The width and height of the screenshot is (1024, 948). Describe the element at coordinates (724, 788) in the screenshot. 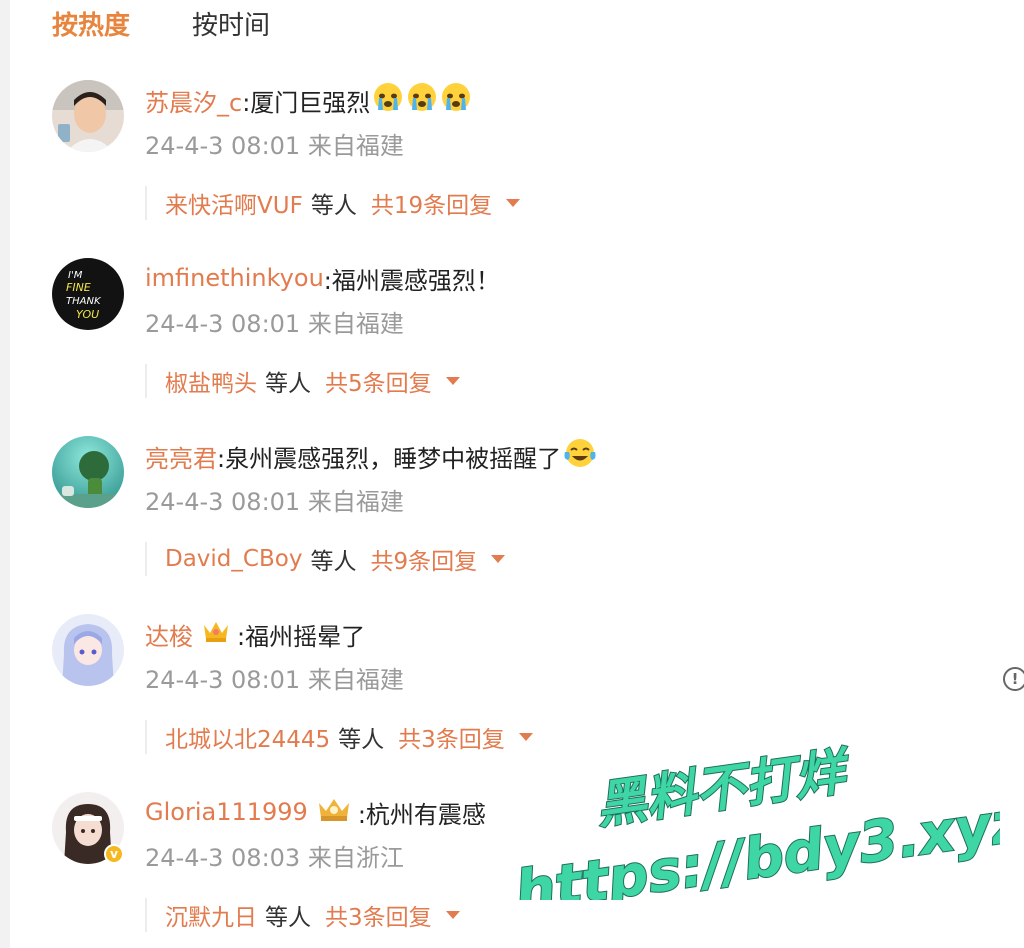

I see `watermark-line-1: 黑料不打烊` at that location.